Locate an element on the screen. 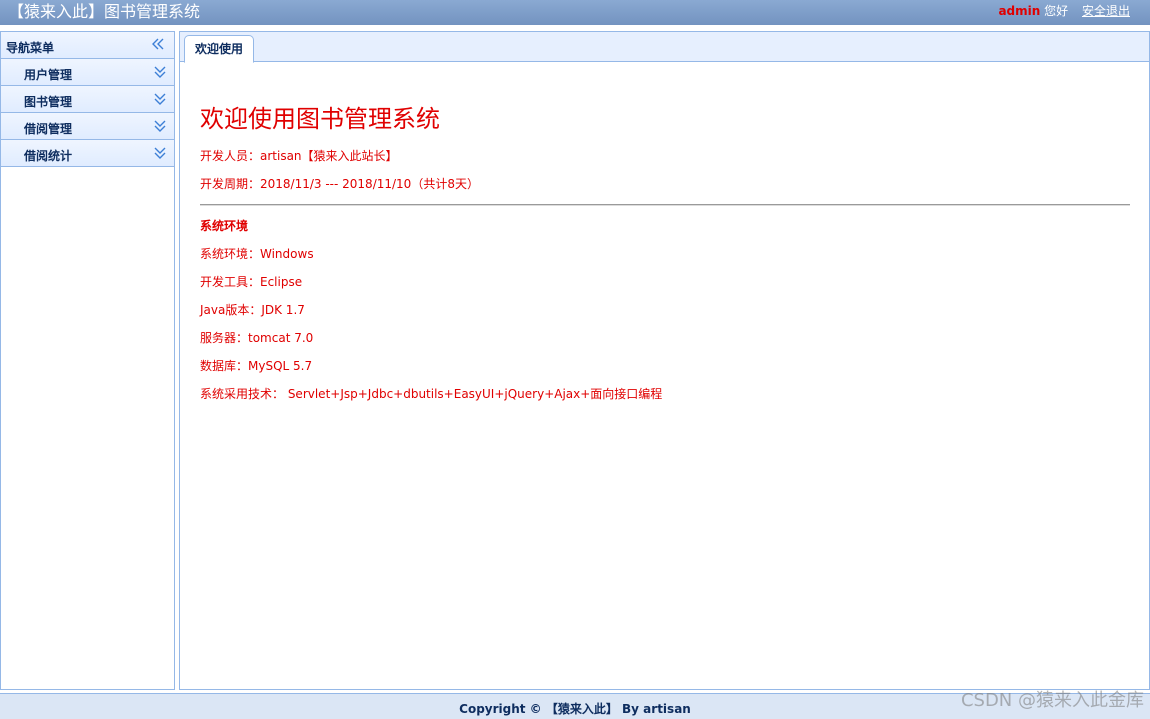 The width and height of the screenshot is (1150, 719). nav-panel-title: 导航菜单 is located at coordinates (30, 48).